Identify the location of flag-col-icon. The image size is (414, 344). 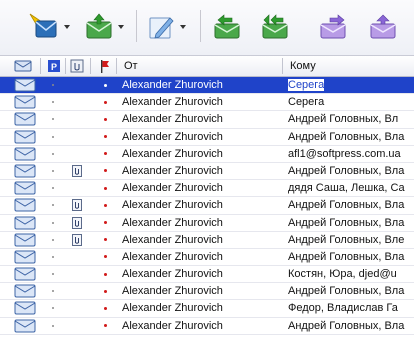
(105, 66).